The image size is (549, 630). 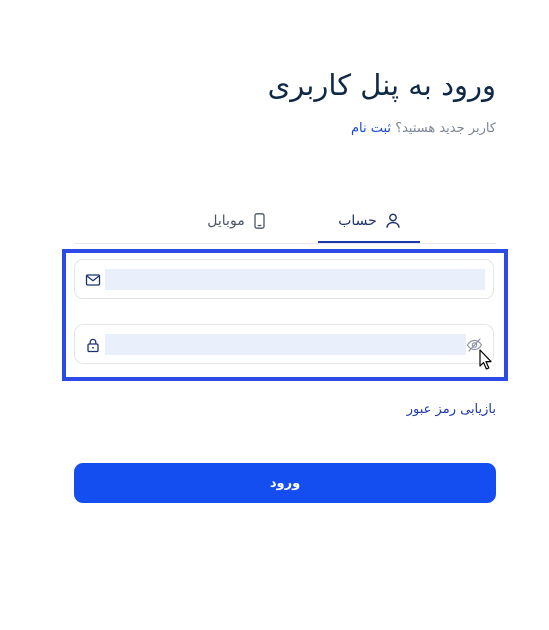 I want to click on email-input, so click(x=295, y=279).